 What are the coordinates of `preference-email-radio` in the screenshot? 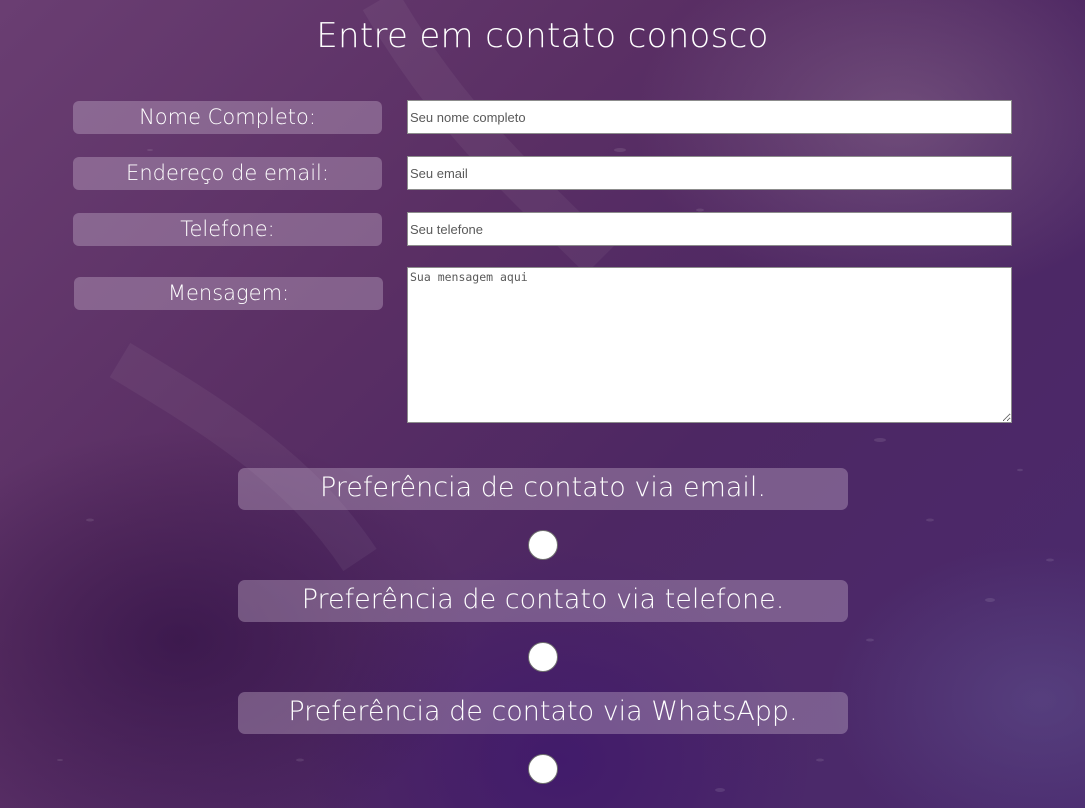 It's located at (543, 545).